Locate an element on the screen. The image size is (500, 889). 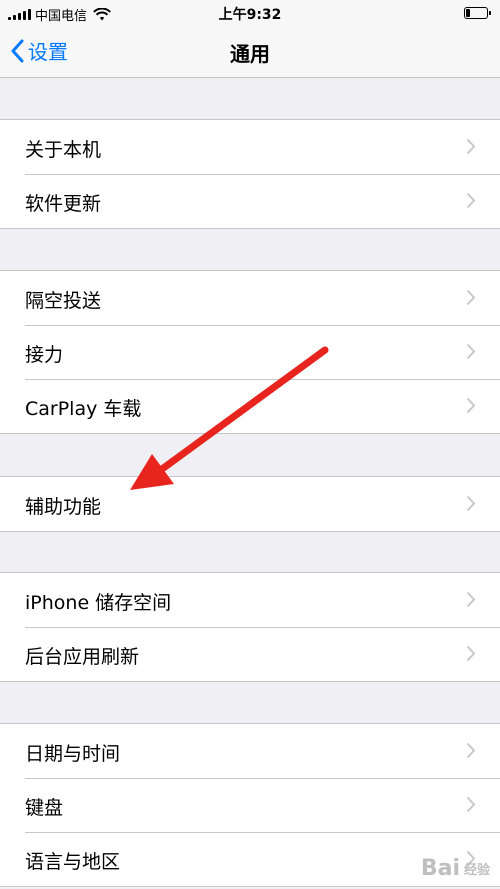
list-item-keyboard: 键盘 is located at coordinates (250, 805).